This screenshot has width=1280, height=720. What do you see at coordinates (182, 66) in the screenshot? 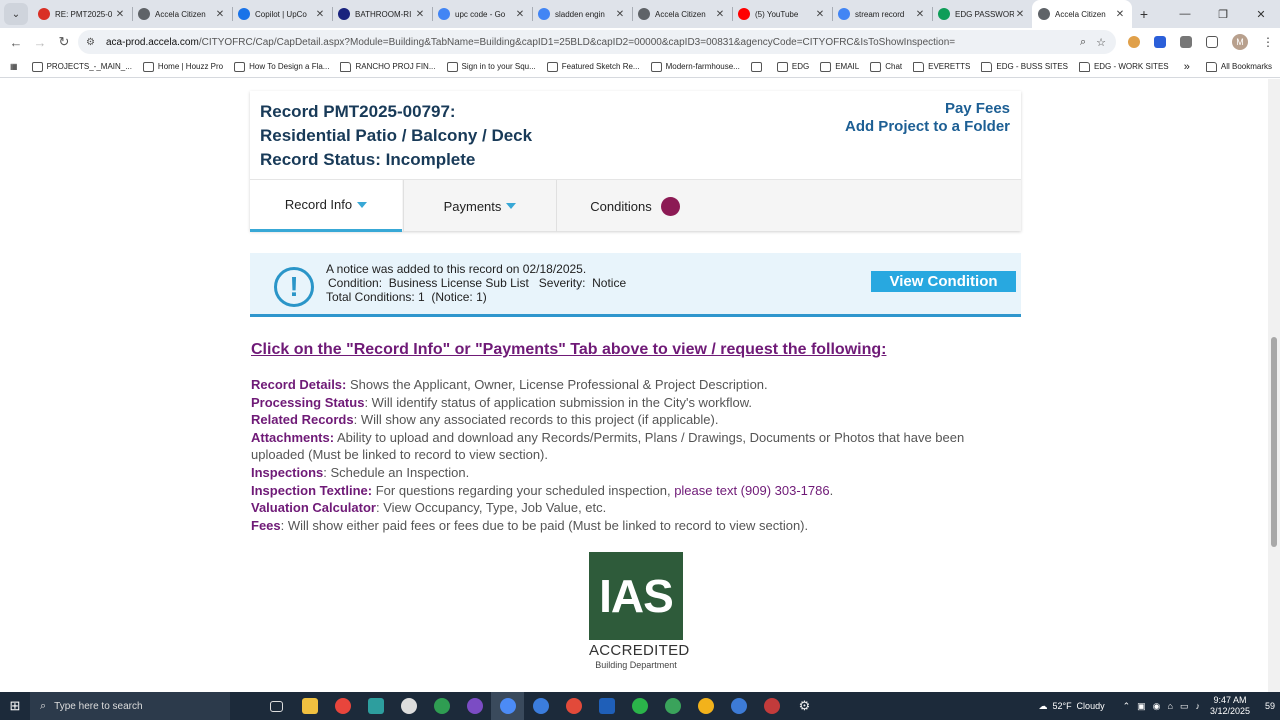
I see `bookmark-item: Home | Houzz Pro` at bounding box center [182, 66].